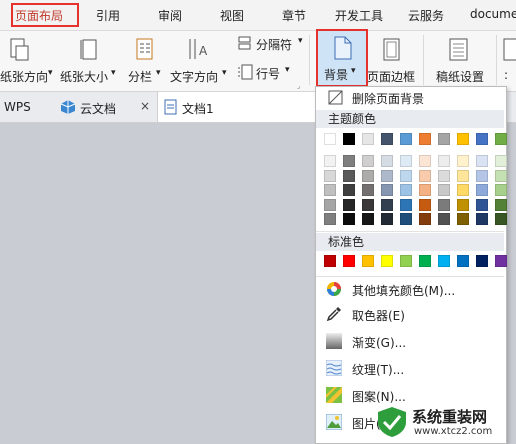 The width and height of the screenshot is (516, 444). I want to click on text-direction-caret: ▾, so click(224, 73).